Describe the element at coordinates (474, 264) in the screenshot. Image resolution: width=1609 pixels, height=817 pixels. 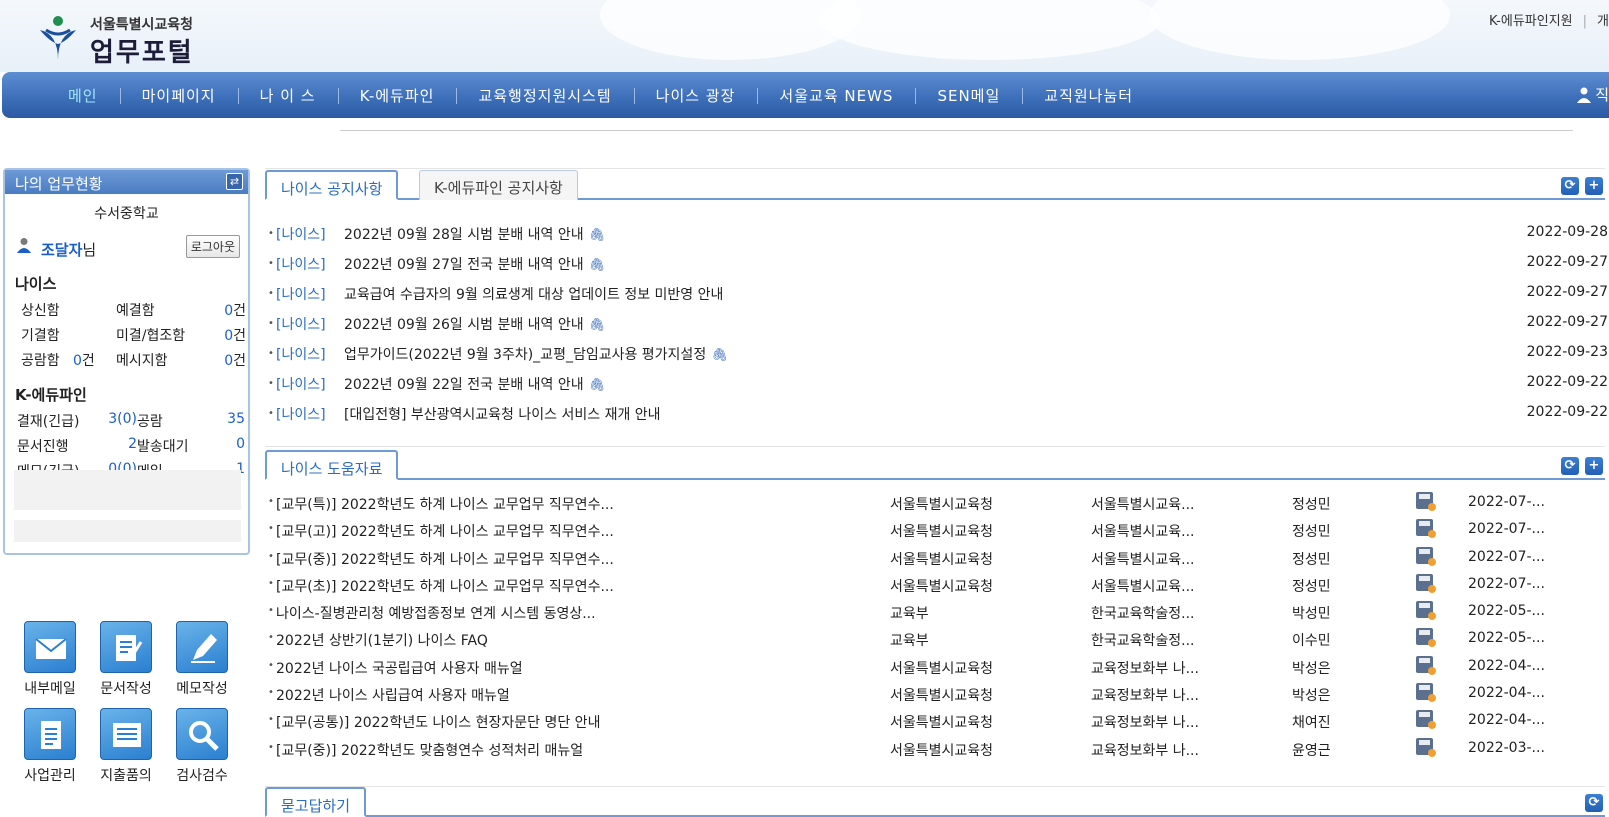
I see `notice-title-link: 2022년 09월 27일 전국 분배 내역 안내 🖇︎` at that location.